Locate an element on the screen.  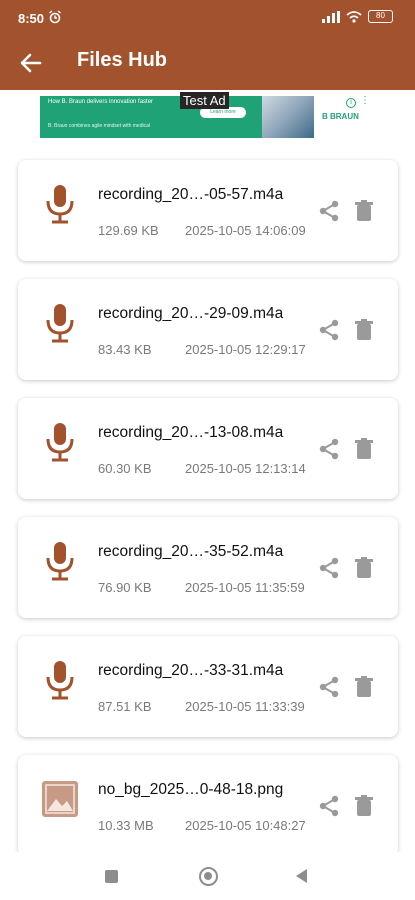
wifi-icon is located at coordinates (354, 16).